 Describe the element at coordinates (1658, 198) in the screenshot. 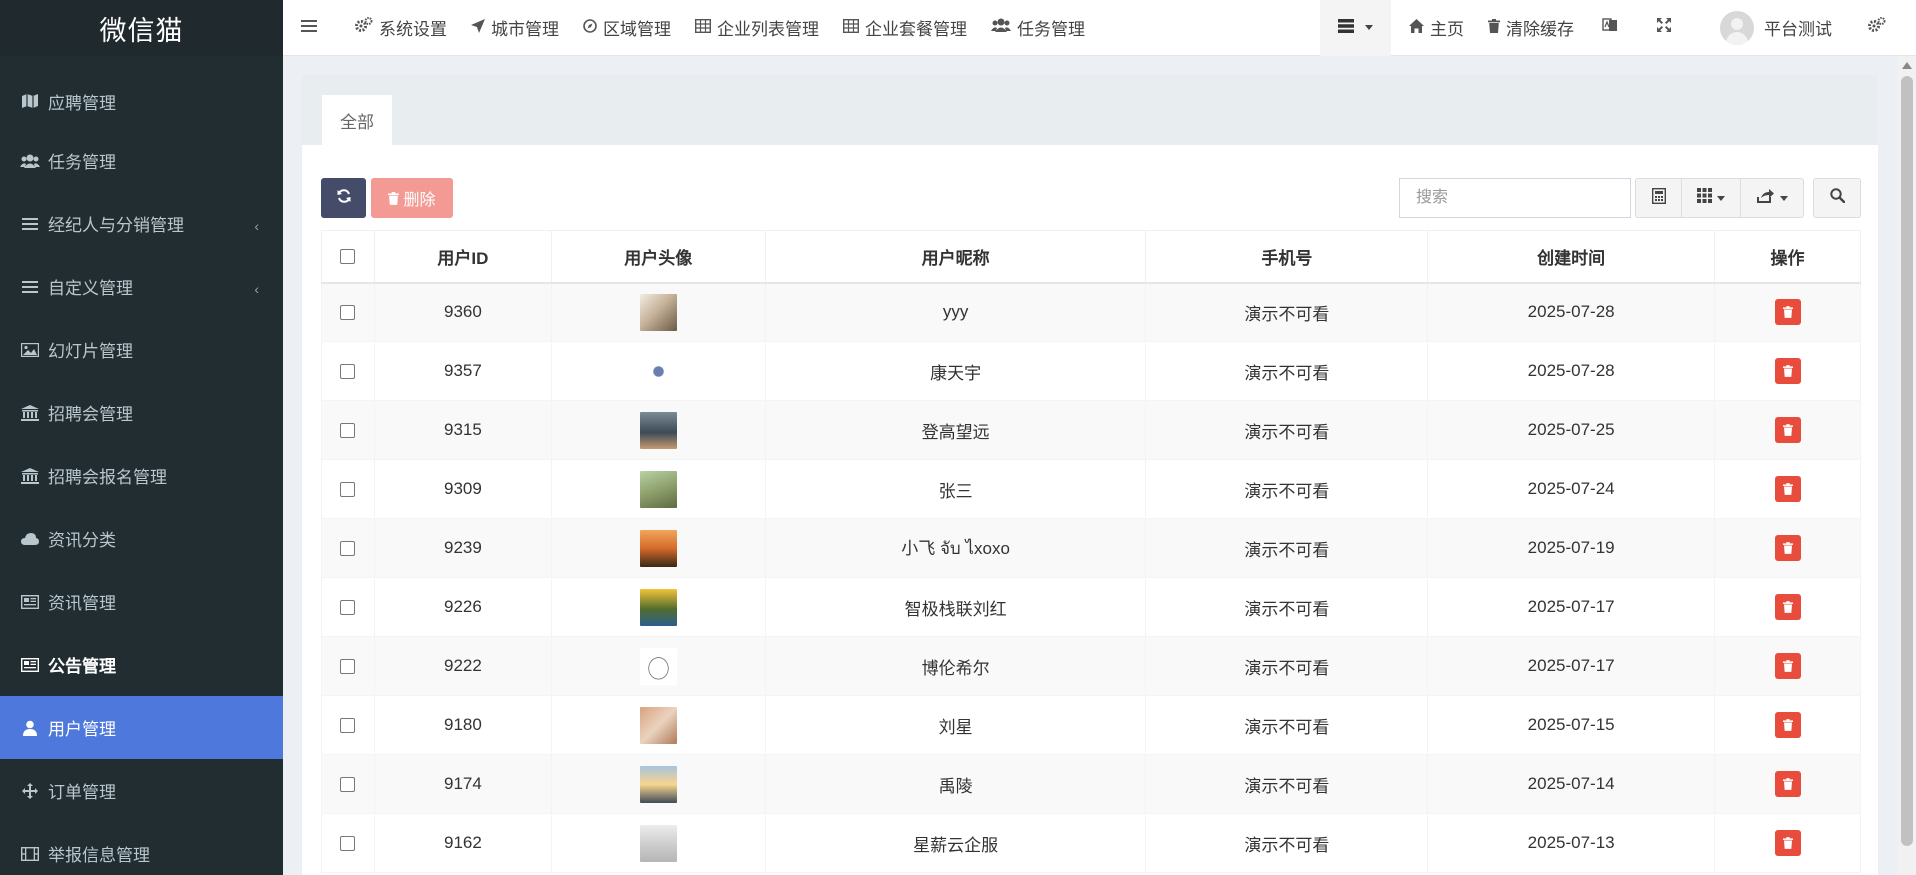

I see `toggle-card-view-button` at that location.